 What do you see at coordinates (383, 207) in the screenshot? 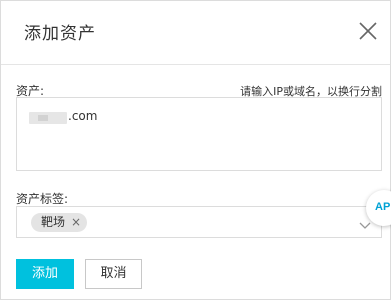
I see `badge-text: AP` at bounding box center [383, 207].